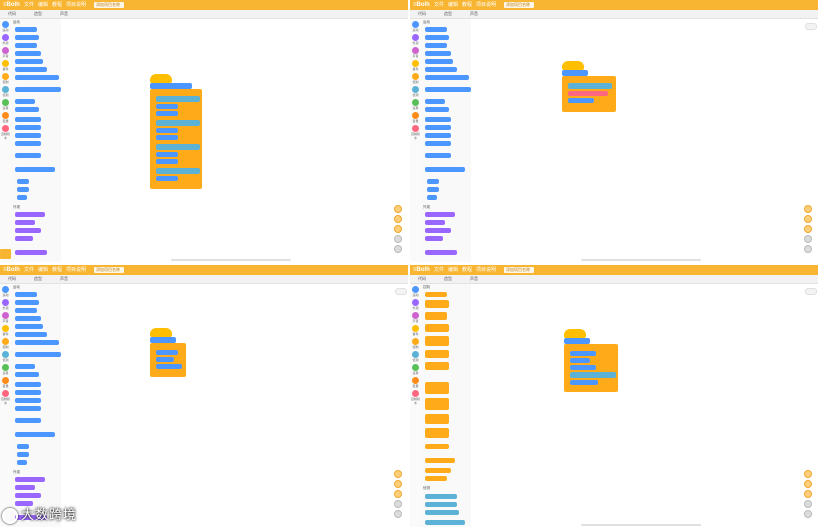  Describe the element at coordinates (415, 354) in the screenshot. I see `category-sensing` at that location.